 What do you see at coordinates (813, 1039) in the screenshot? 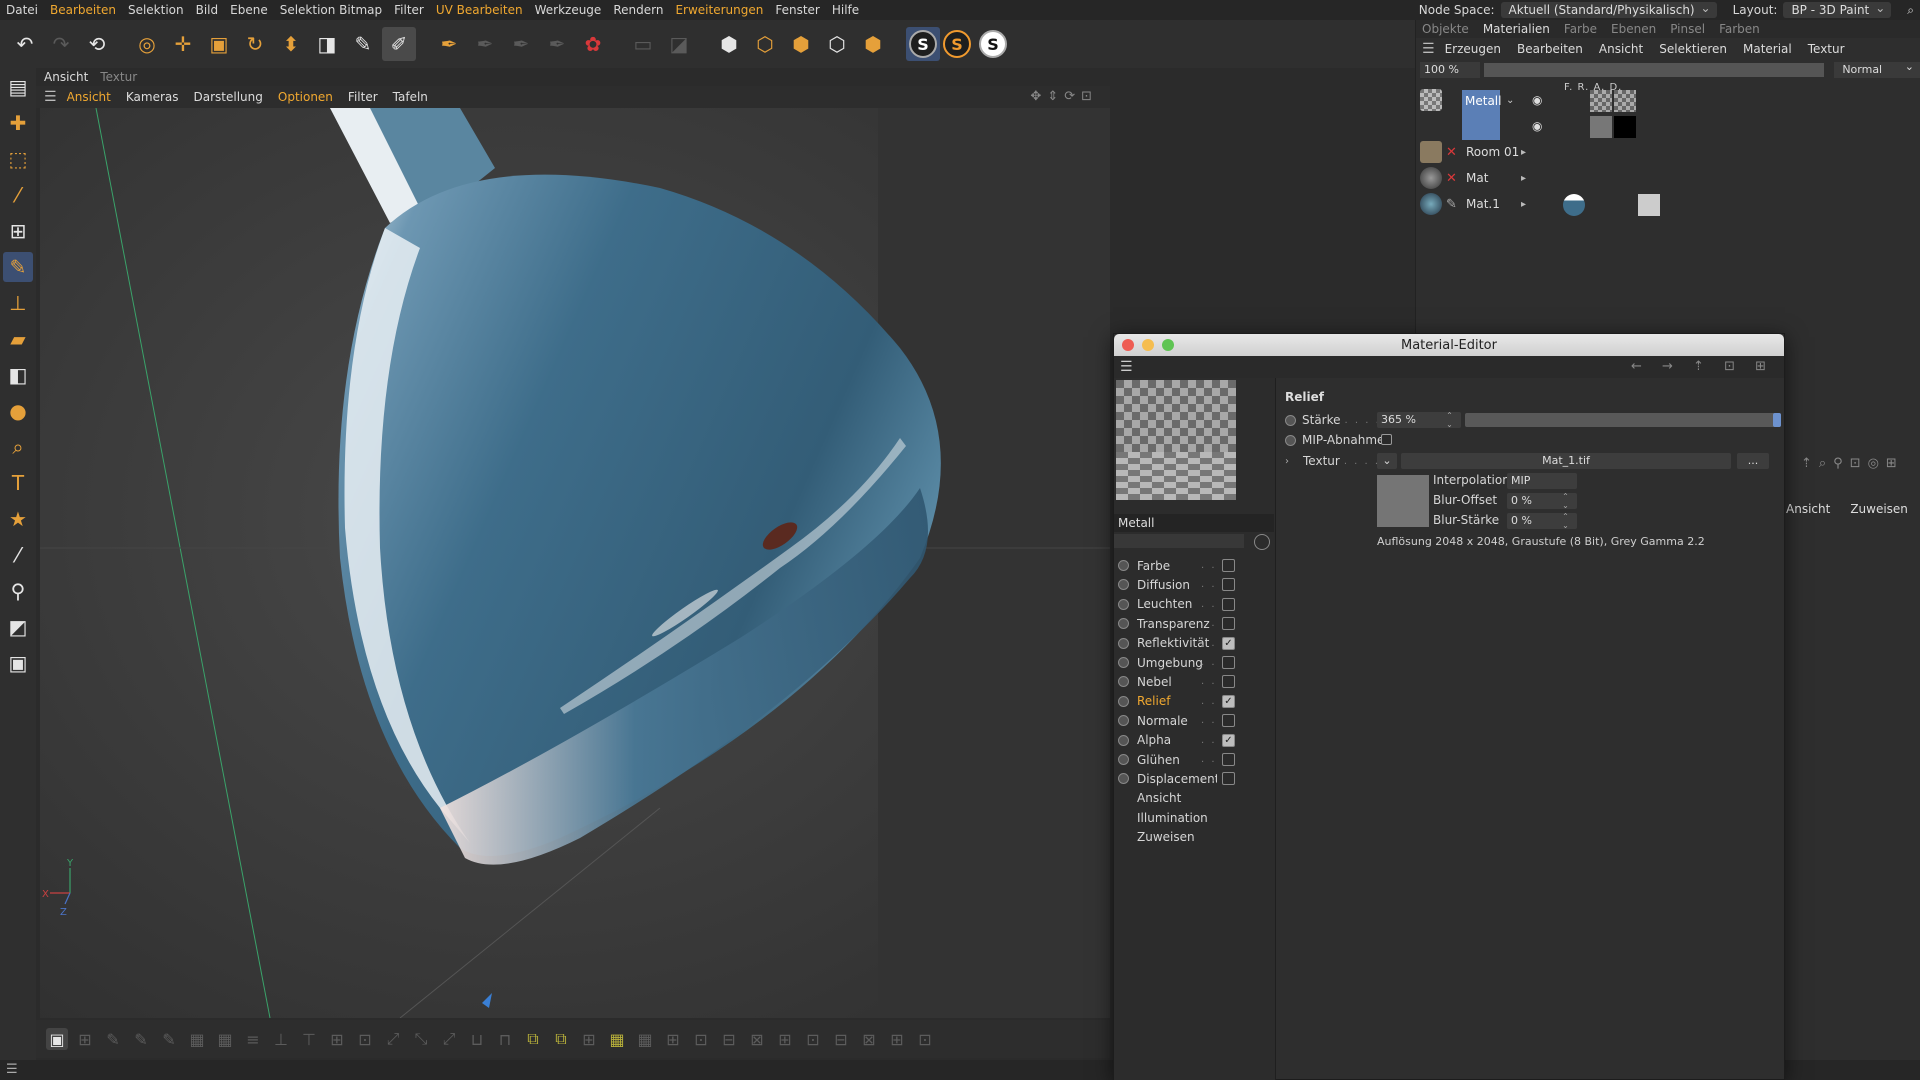
I see `grid12-icon: ⊡` at bounding box center [813, 1039].